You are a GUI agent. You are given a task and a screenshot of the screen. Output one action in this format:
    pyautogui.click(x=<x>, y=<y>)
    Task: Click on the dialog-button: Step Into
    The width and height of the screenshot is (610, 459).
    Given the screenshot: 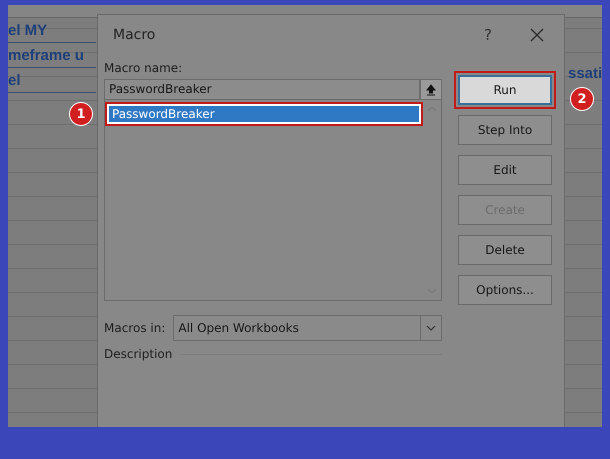 What is the action you would take?
    pyautogui.click(x=505, y=130)
    